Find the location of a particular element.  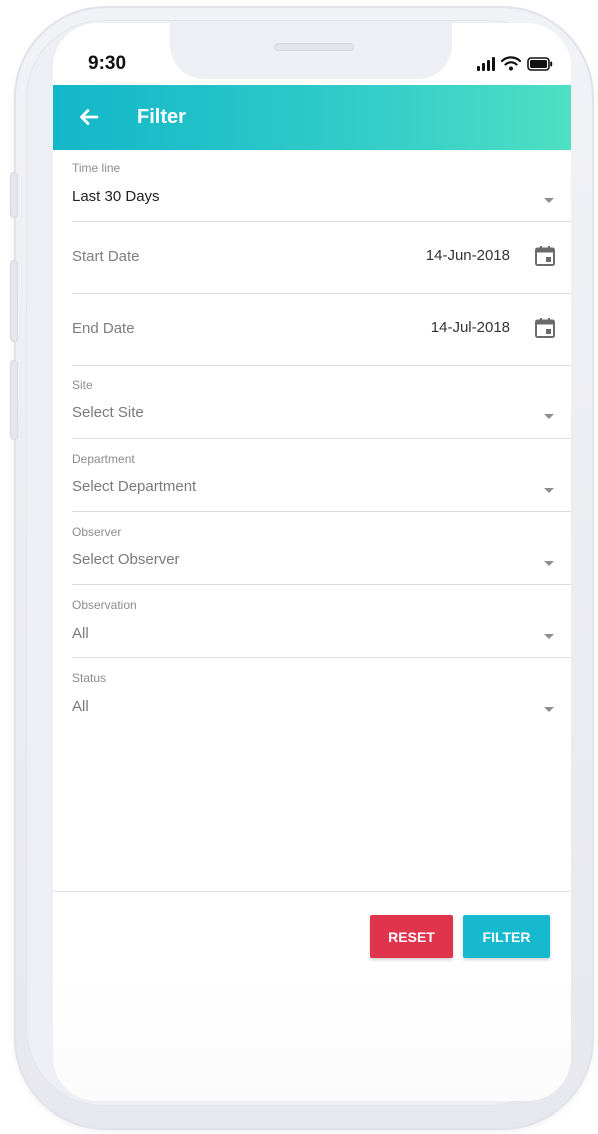

observer-label: Observer is located at coordinates (97, 532).